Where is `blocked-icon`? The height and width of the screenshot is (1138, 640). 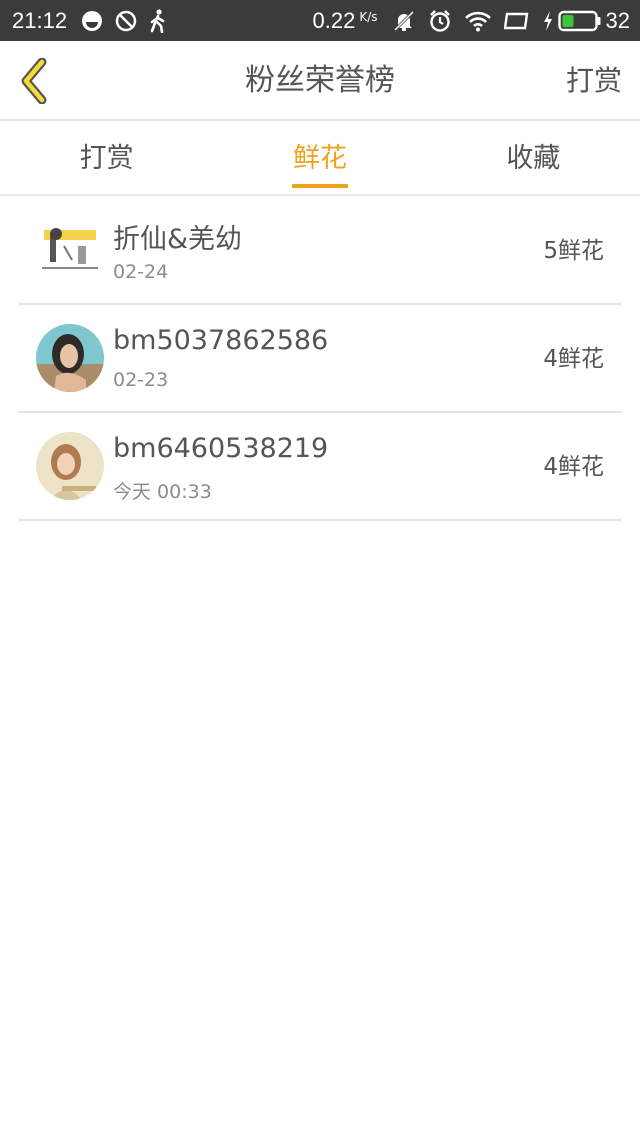 blocked-icon is located at coordinates (126, 21).